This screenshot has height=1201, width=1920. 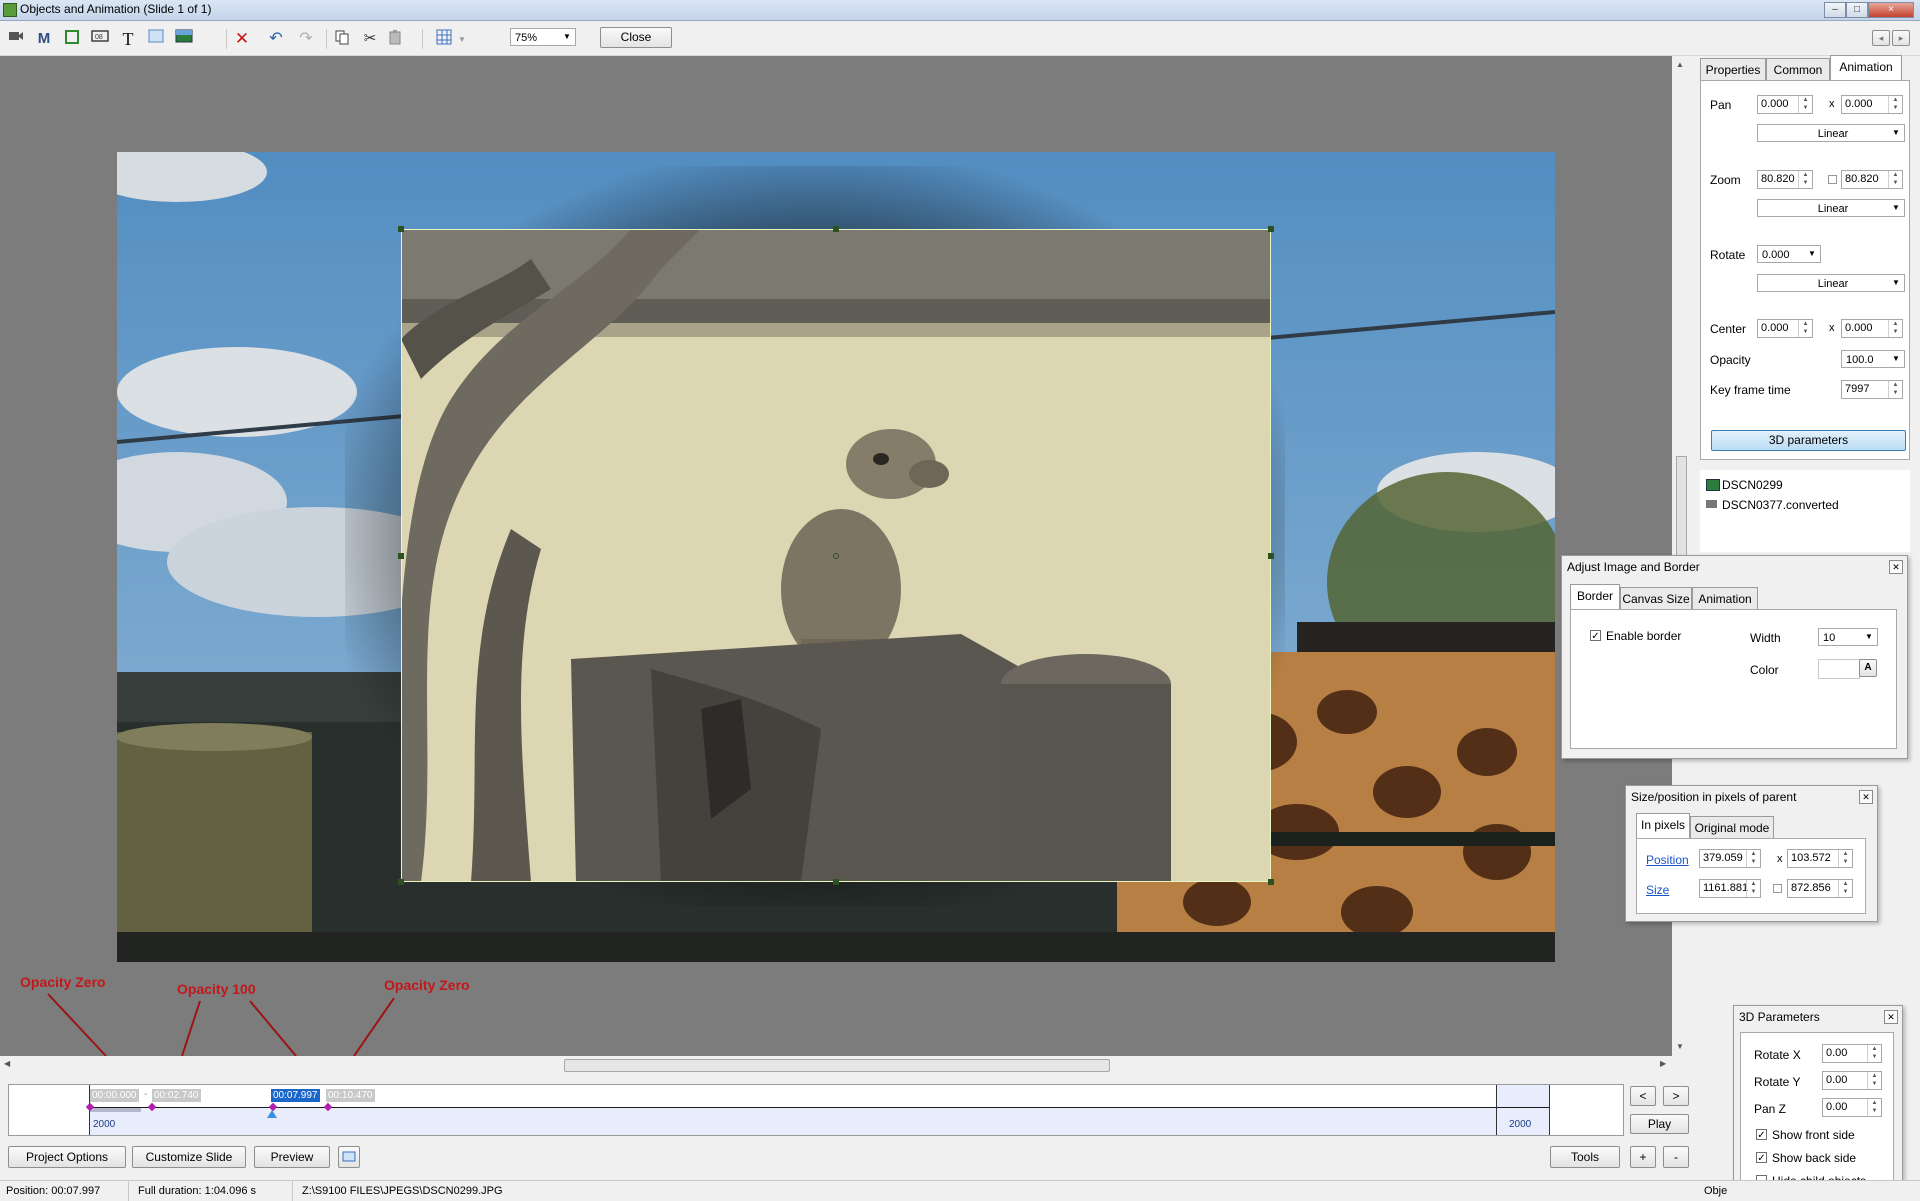 I want to click on close-window-button: ×, so click(x=1891, y=10).